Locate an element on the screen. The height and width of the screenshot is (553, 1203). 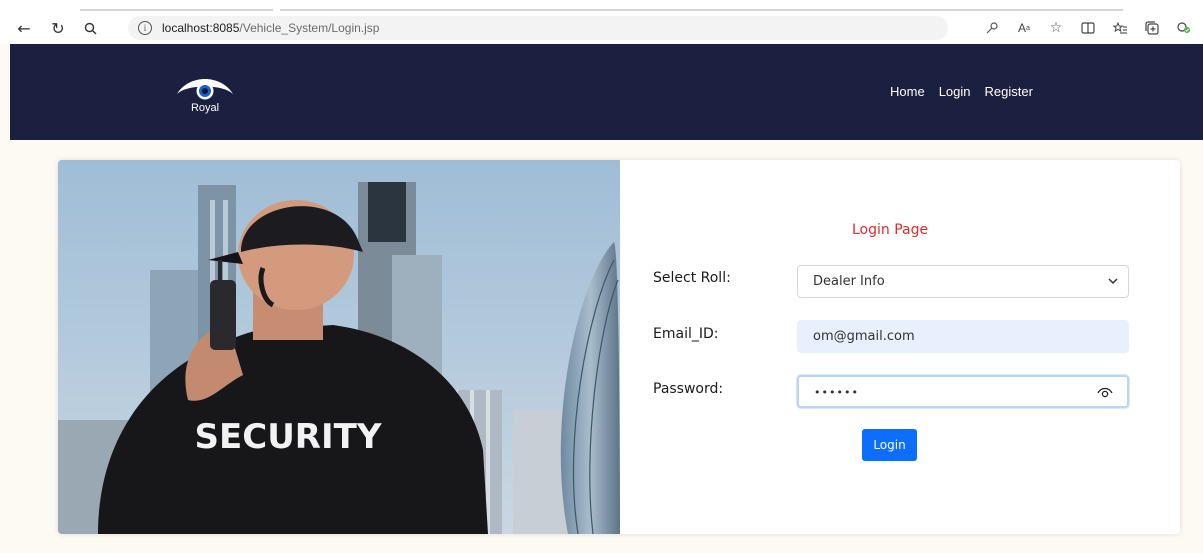
browser-tab-strip is located at coordinates (601, 6).